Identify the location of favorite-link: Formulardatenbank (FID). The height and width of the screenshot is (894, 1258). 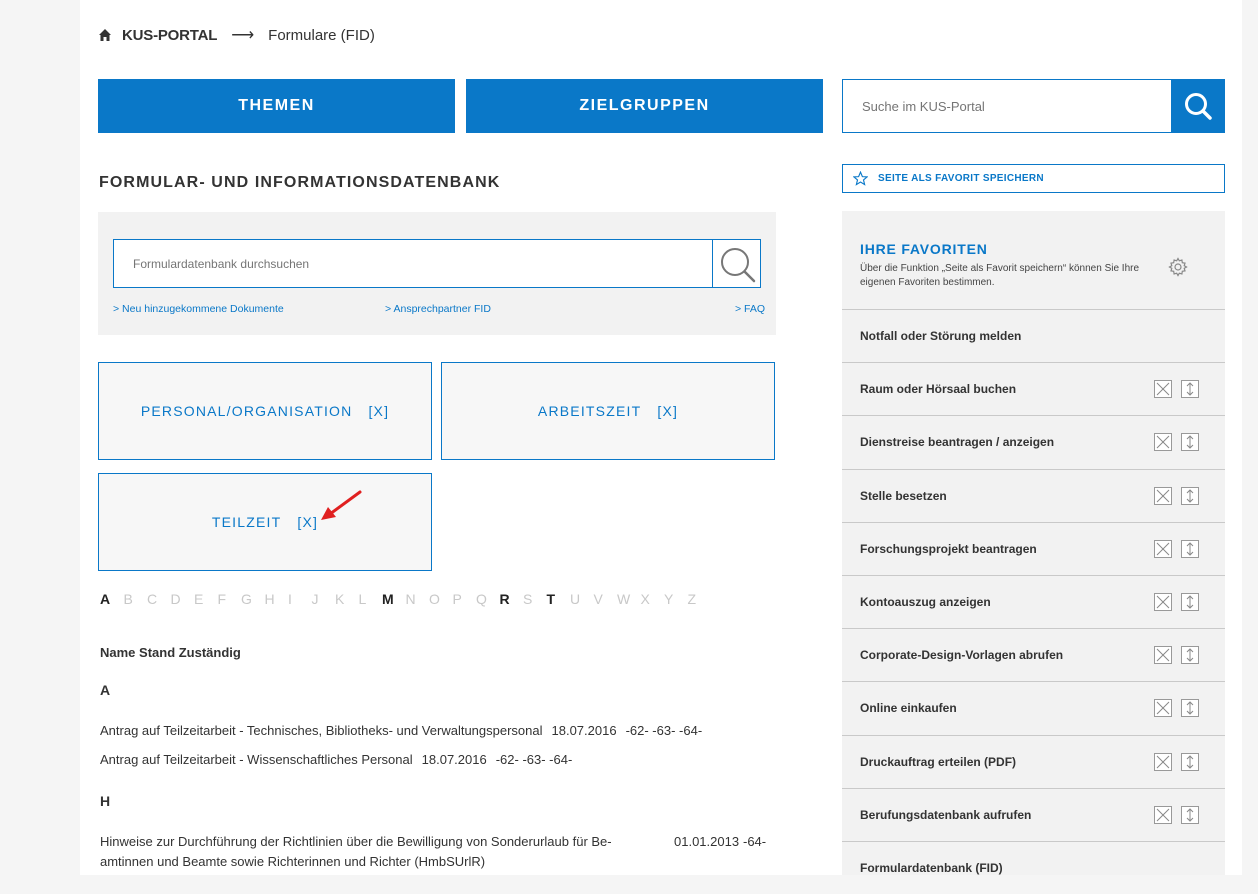
(1042, 868).